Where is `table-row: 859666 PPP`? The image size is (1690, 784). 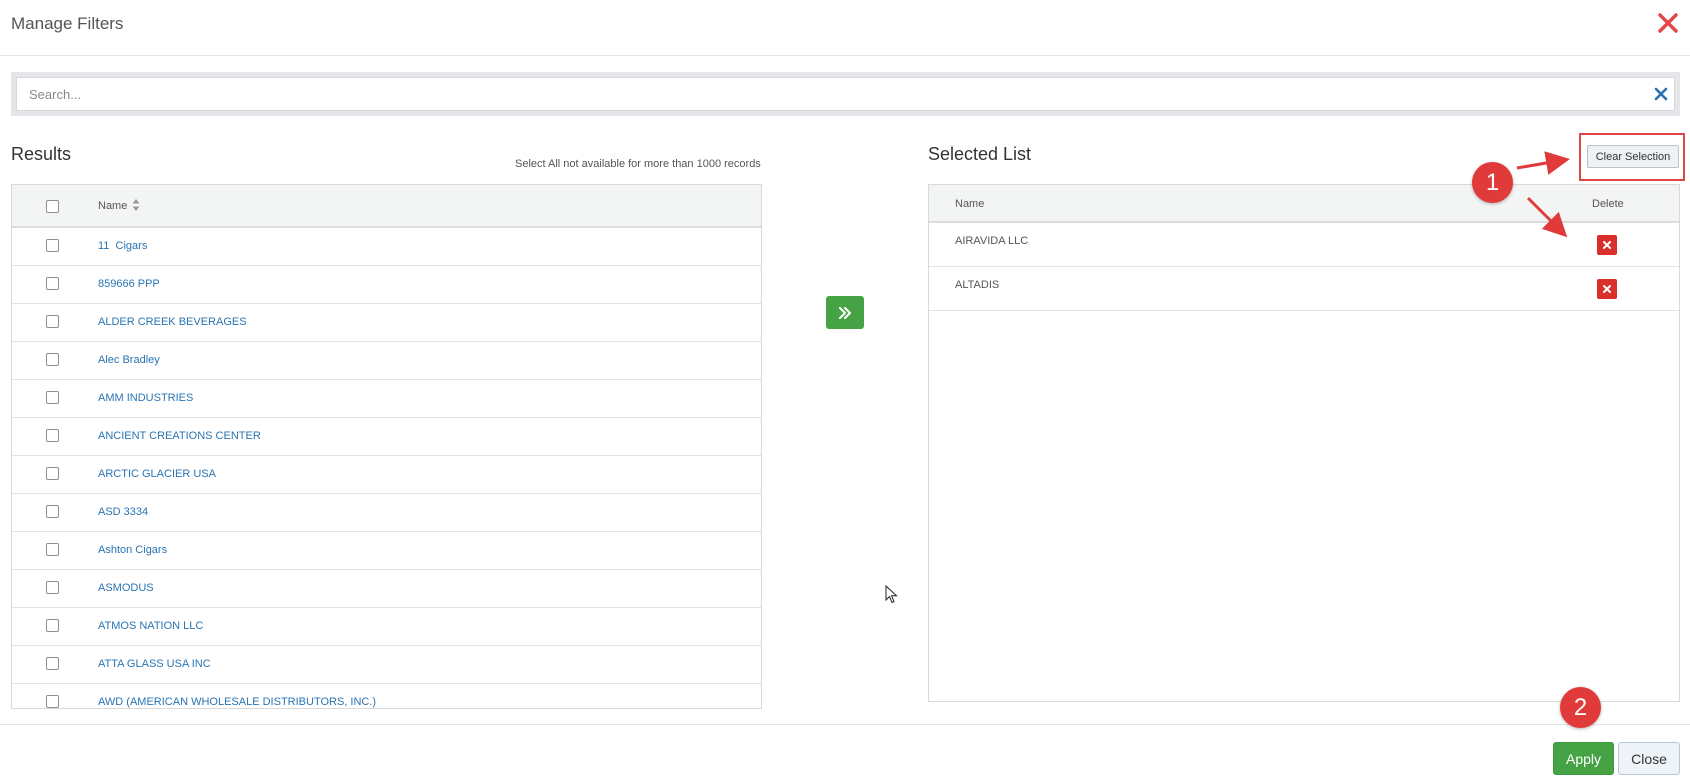 table-row: 859666 PPP is located at coordinates (386, 285).